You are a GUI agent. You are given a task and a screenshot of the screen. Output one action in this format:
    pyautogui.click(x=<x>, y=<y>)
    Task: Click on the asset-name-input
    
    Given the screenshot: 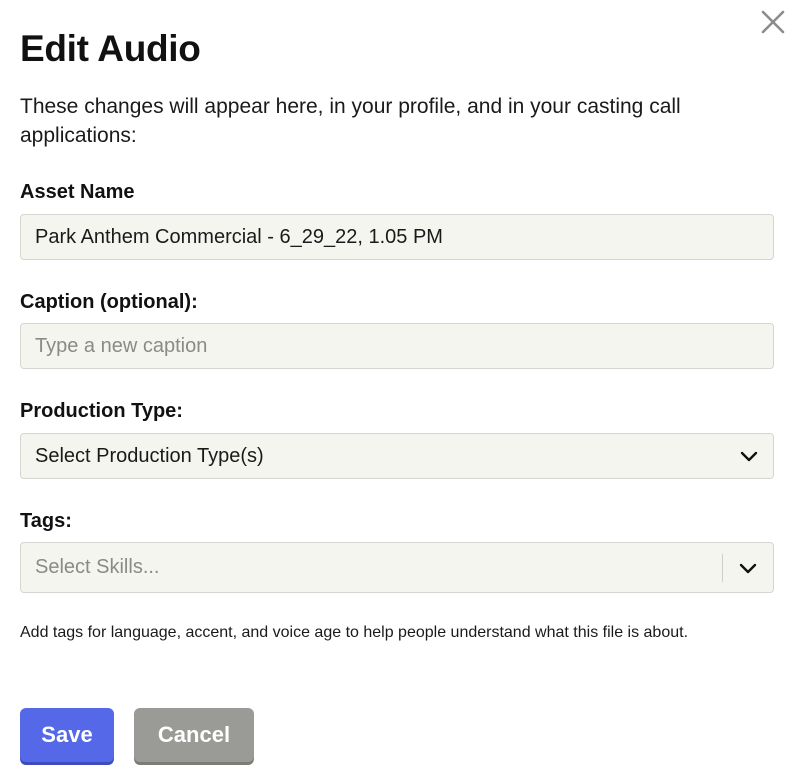 What is the action you would take?
    pyautogui.click(x=397, y=237)
    